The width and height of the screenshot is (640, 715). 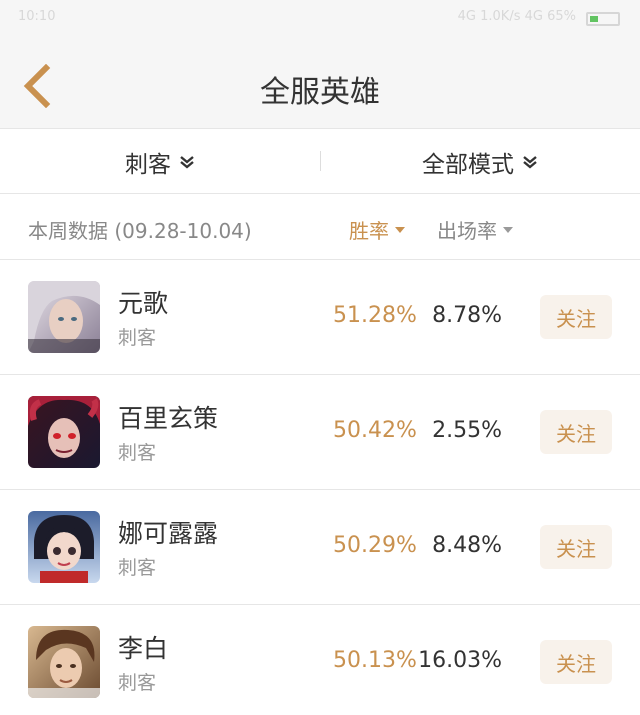 I want to click on filter-bar: 刺客 全部模式, so click(x=320, y=161).